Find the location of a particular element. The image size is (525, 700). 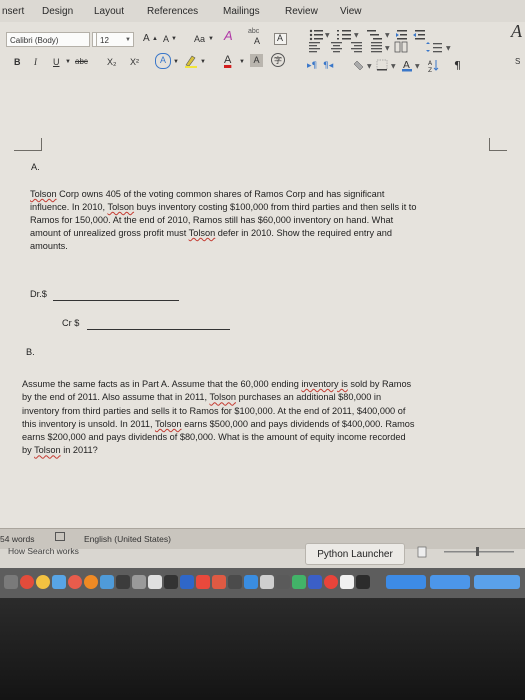

dr-blank-line is located at coordinates (116, 300).